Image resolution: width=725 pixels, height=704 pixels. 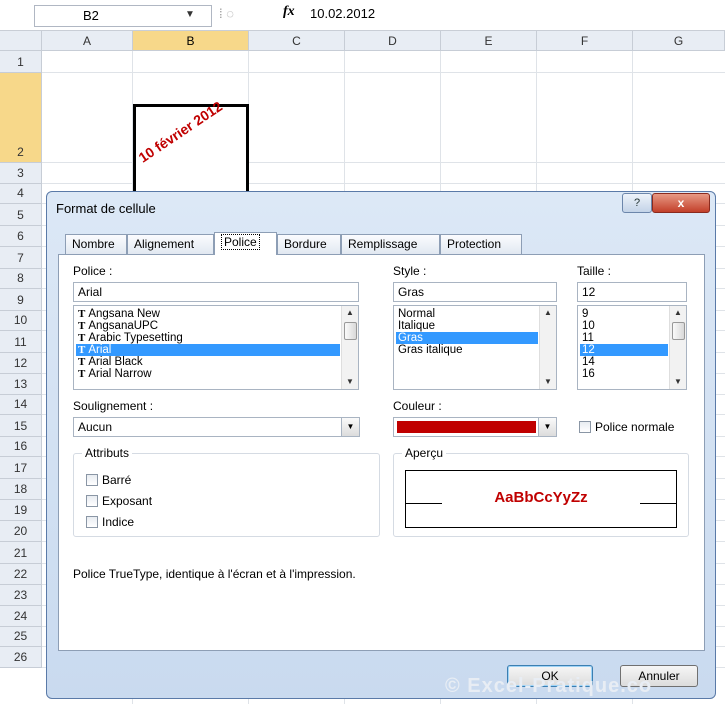 What do you see at coordinates (21, 363) in the screenshot?
I see `row-header-12: 12` at bounding box center [21, 363].